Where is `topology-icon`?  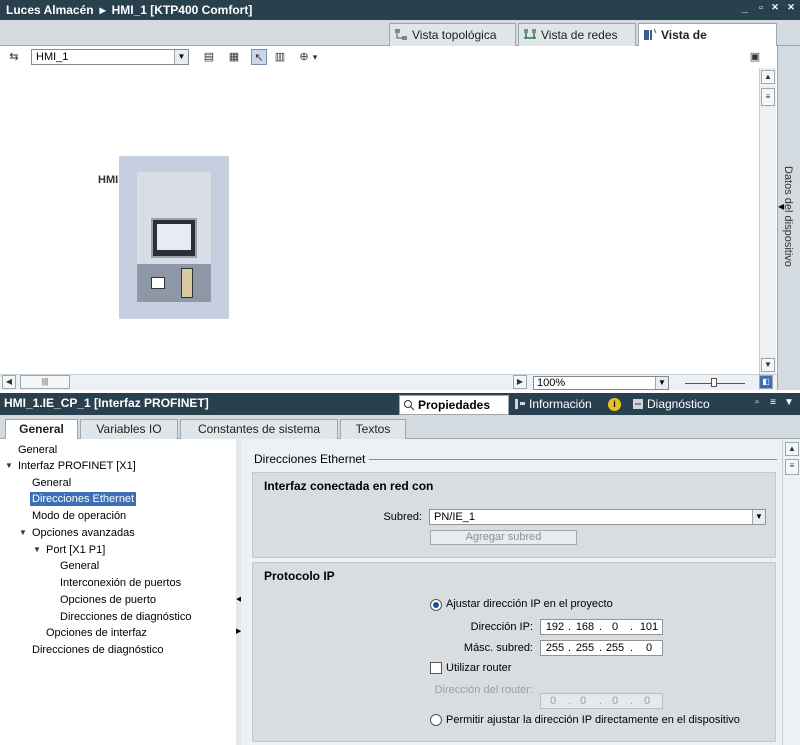 topology-icon is located at coordinates (401, 34).